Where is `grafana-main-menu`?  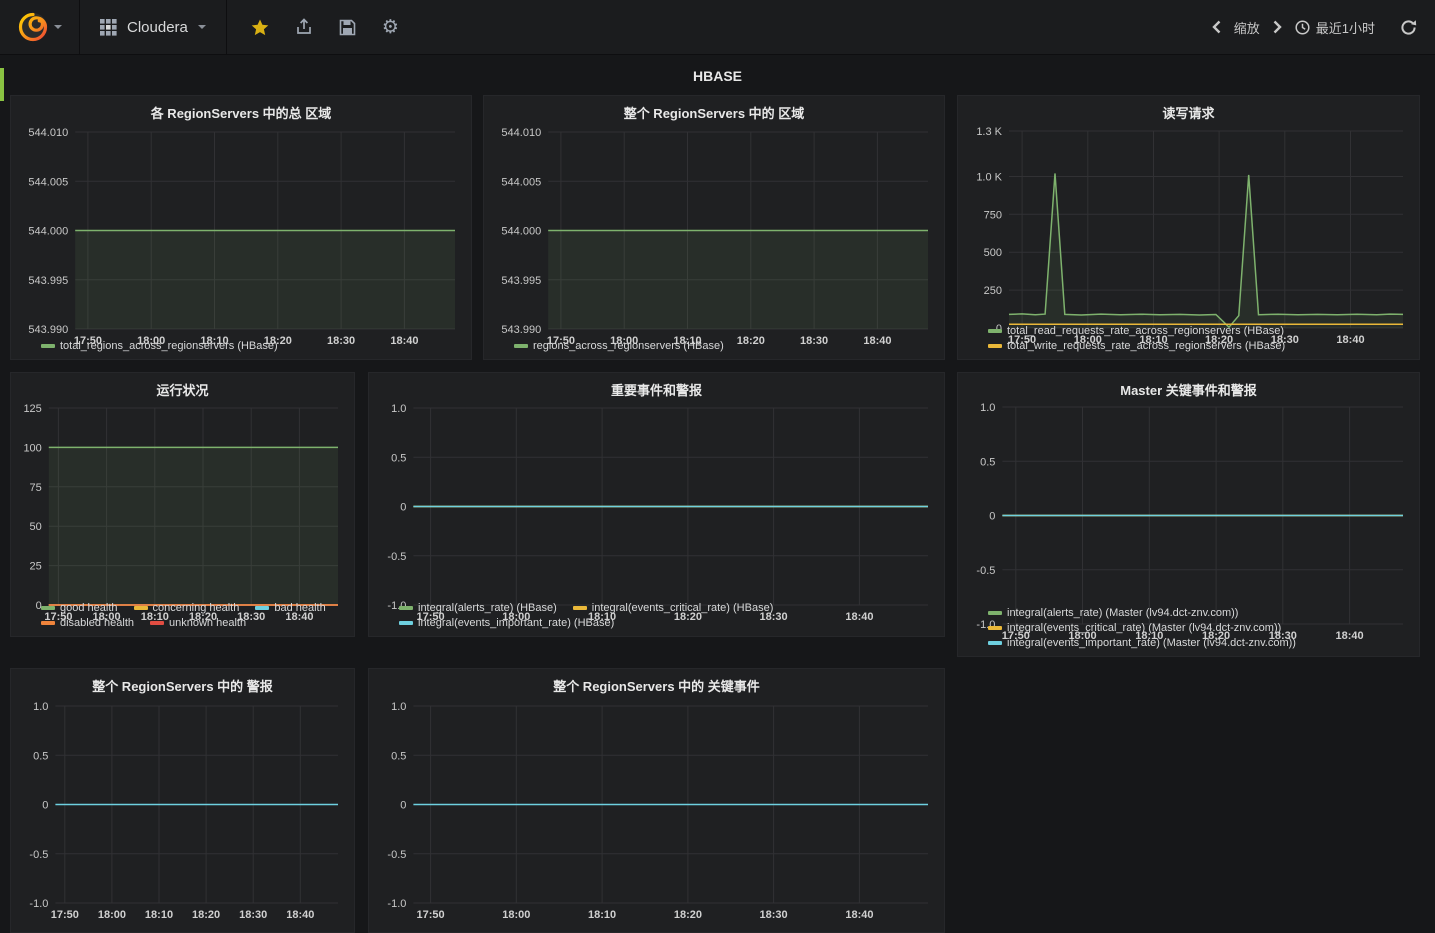
grafana-main-menu is located at coordinates (40, 27).